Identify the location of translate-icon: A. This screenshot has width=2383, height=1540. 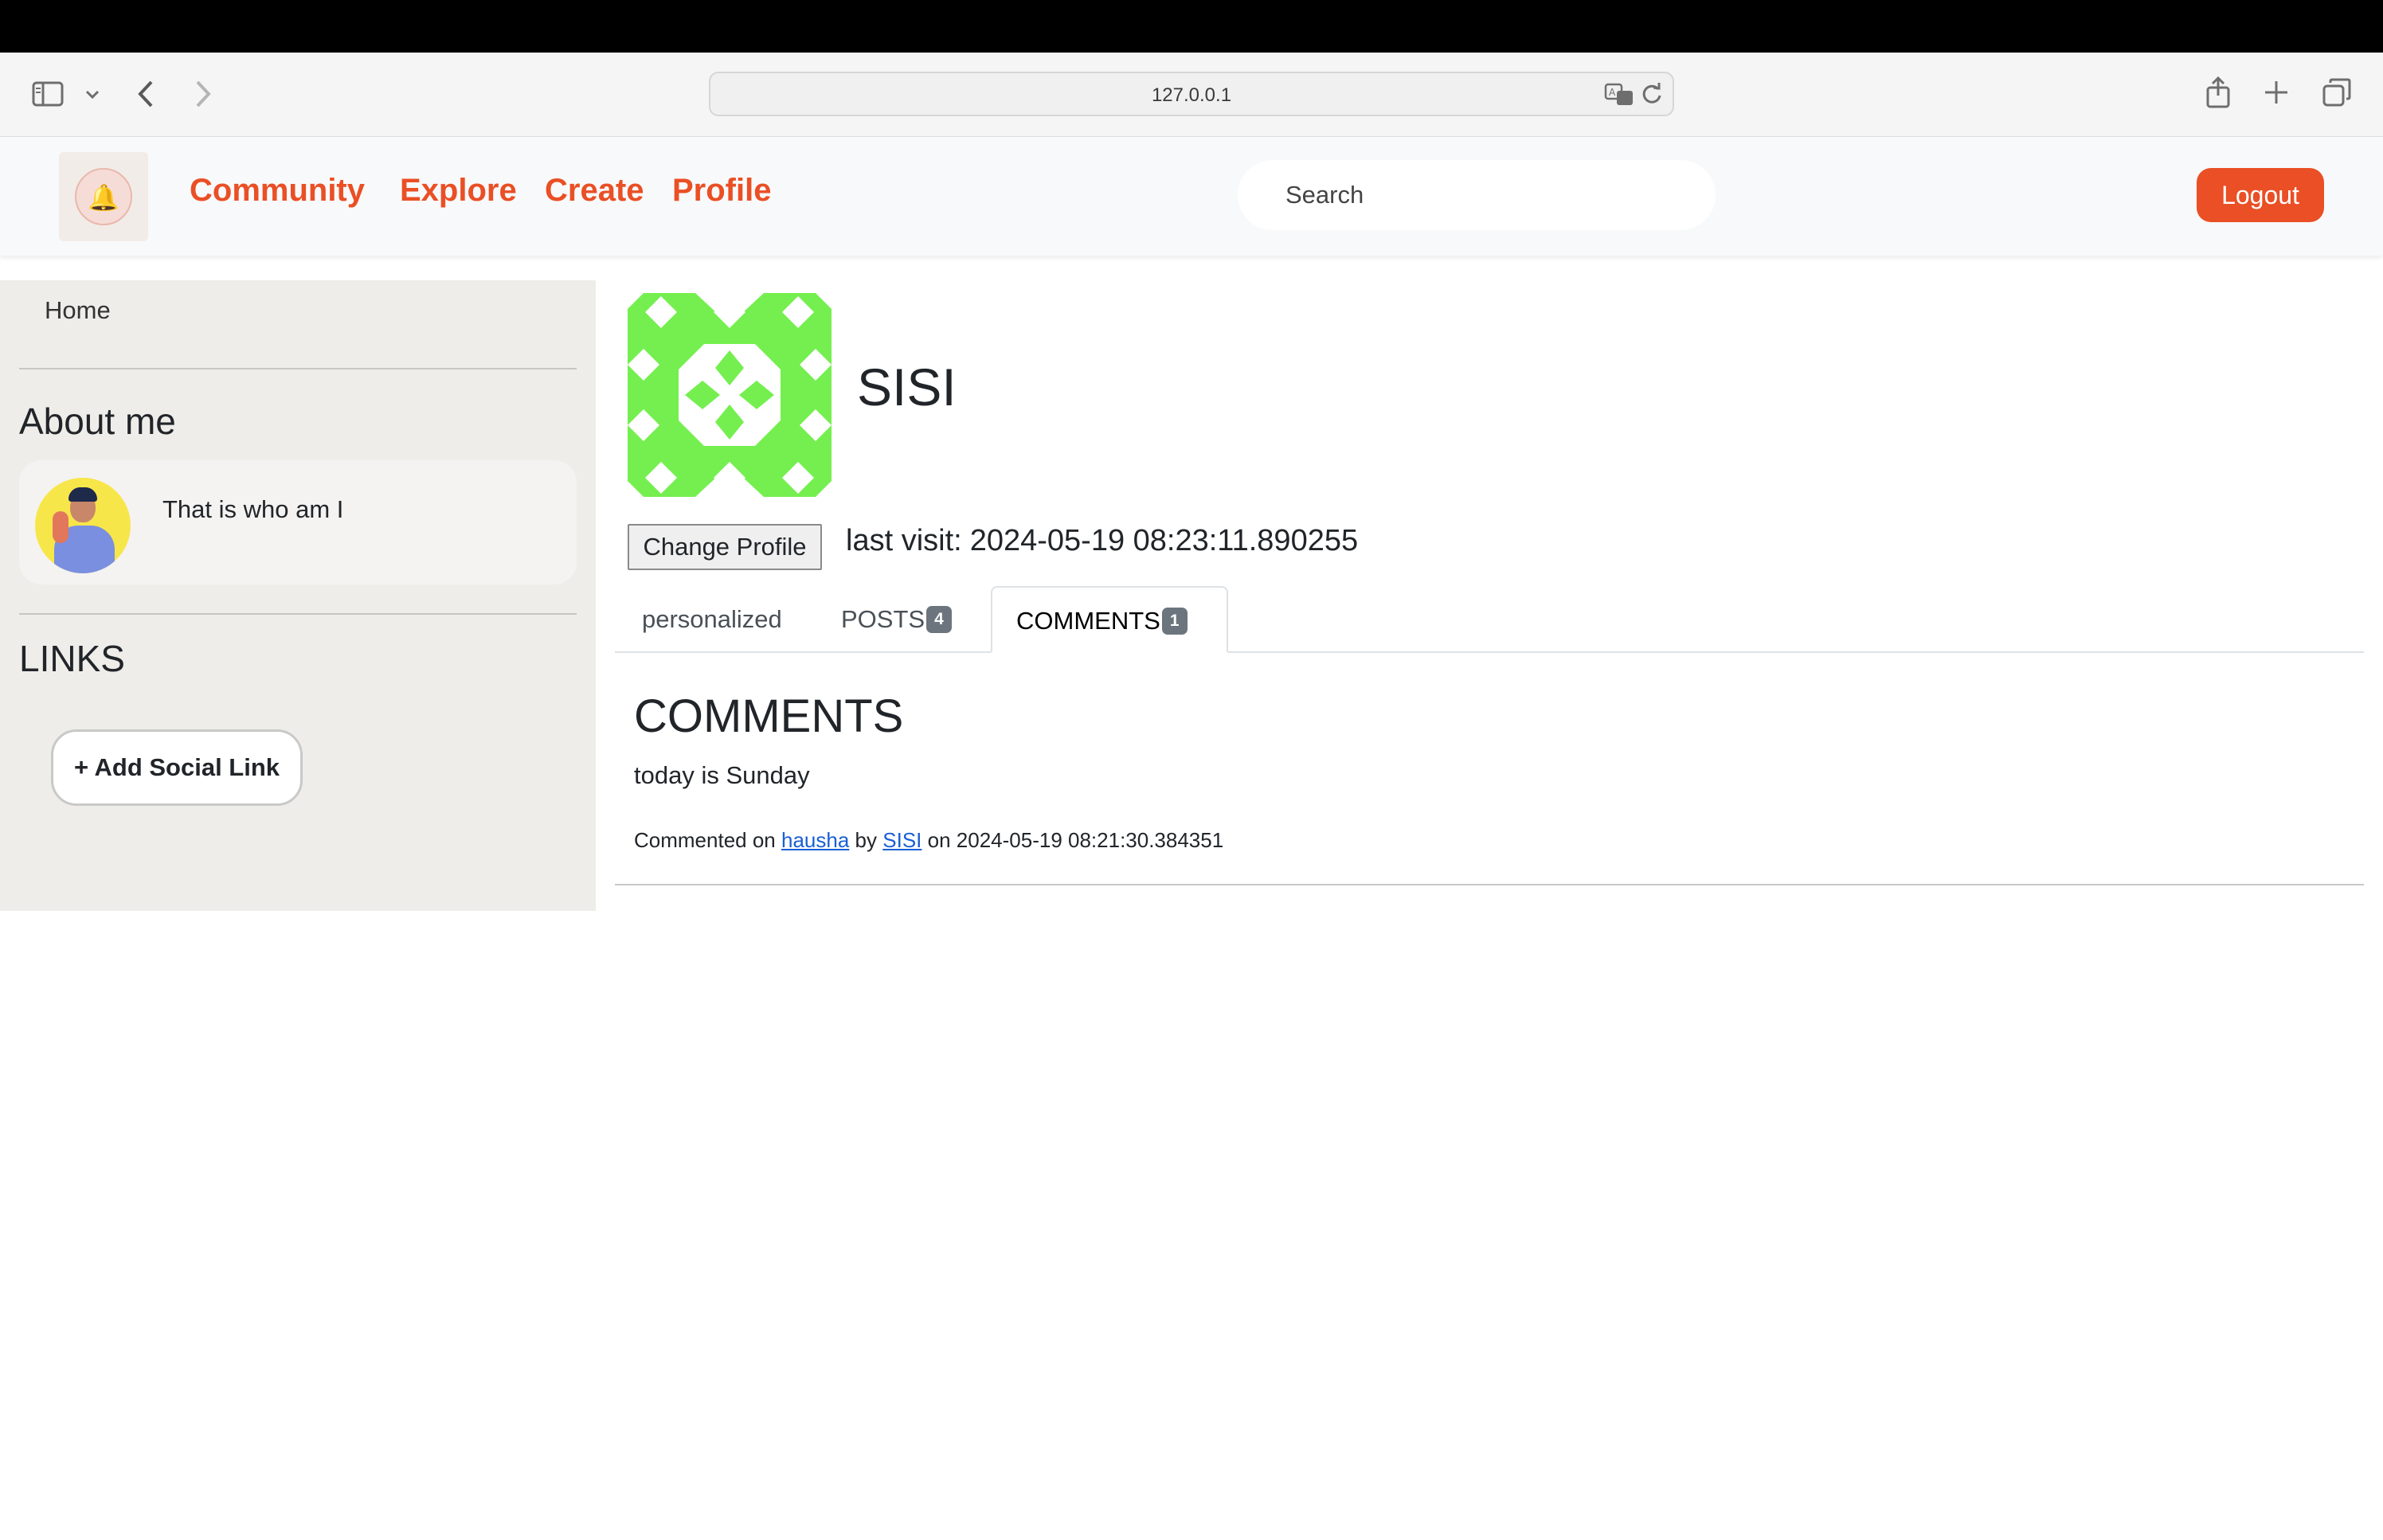
(1619, 97).